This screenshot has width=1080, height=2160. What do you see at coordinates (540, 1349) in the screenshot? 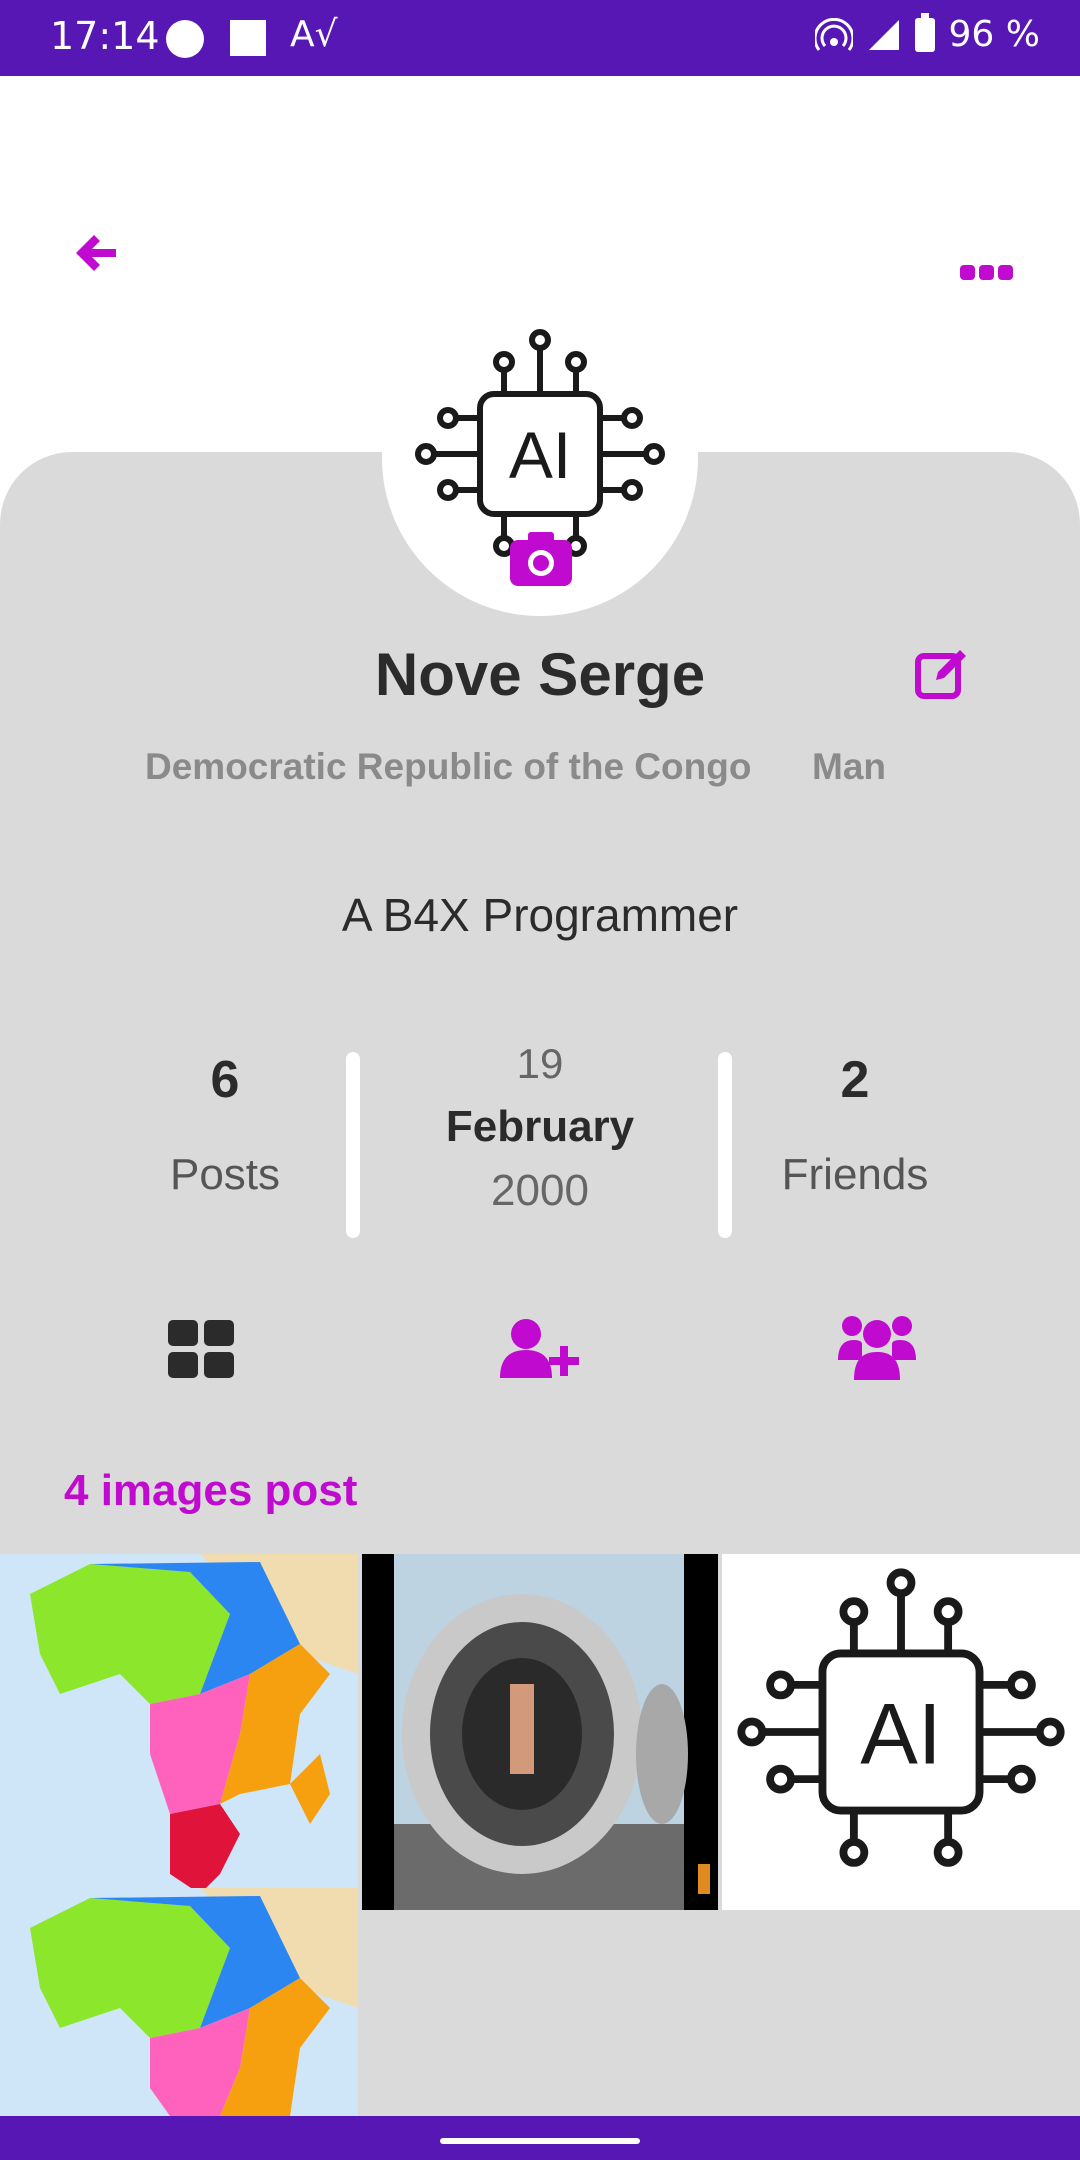
I see `add-friend-icon` at bounding box center [540, 1349].